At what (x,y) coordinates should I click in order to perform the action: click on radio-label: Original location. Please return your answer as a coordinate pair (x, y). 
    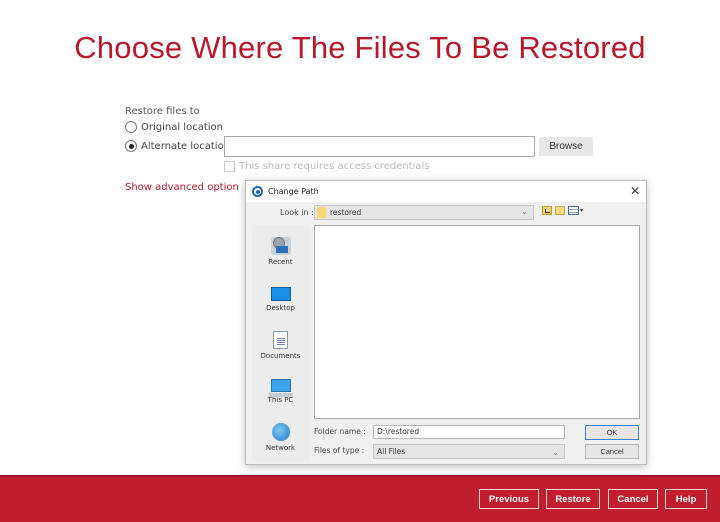
    Looking at the image, I should click on (182, 127).